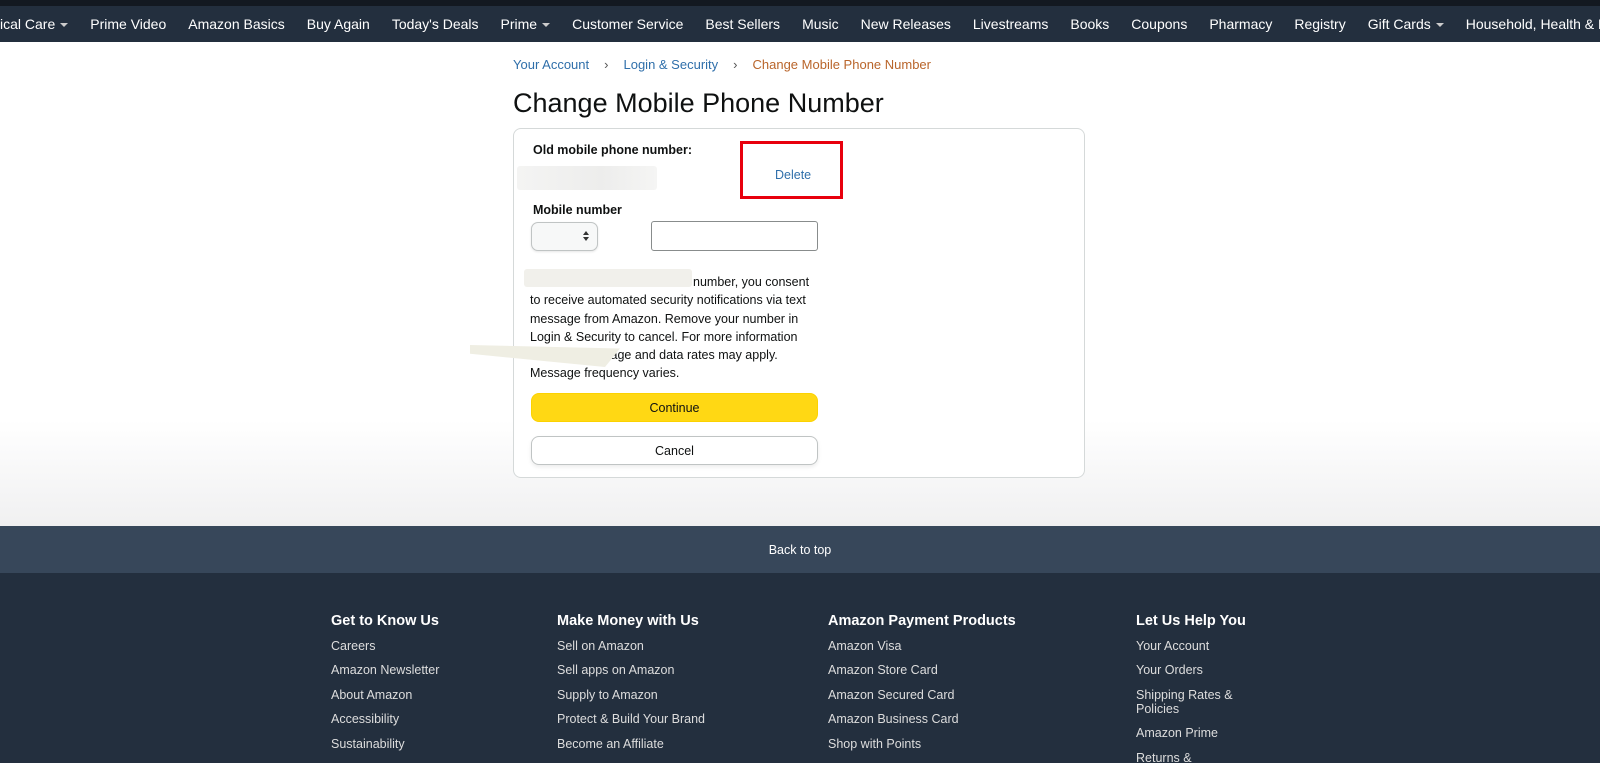  What do you see at coordinates (385, 744) in the screenshot?
I see `footer-link: Sustainability` at bounding box center [385, 744].